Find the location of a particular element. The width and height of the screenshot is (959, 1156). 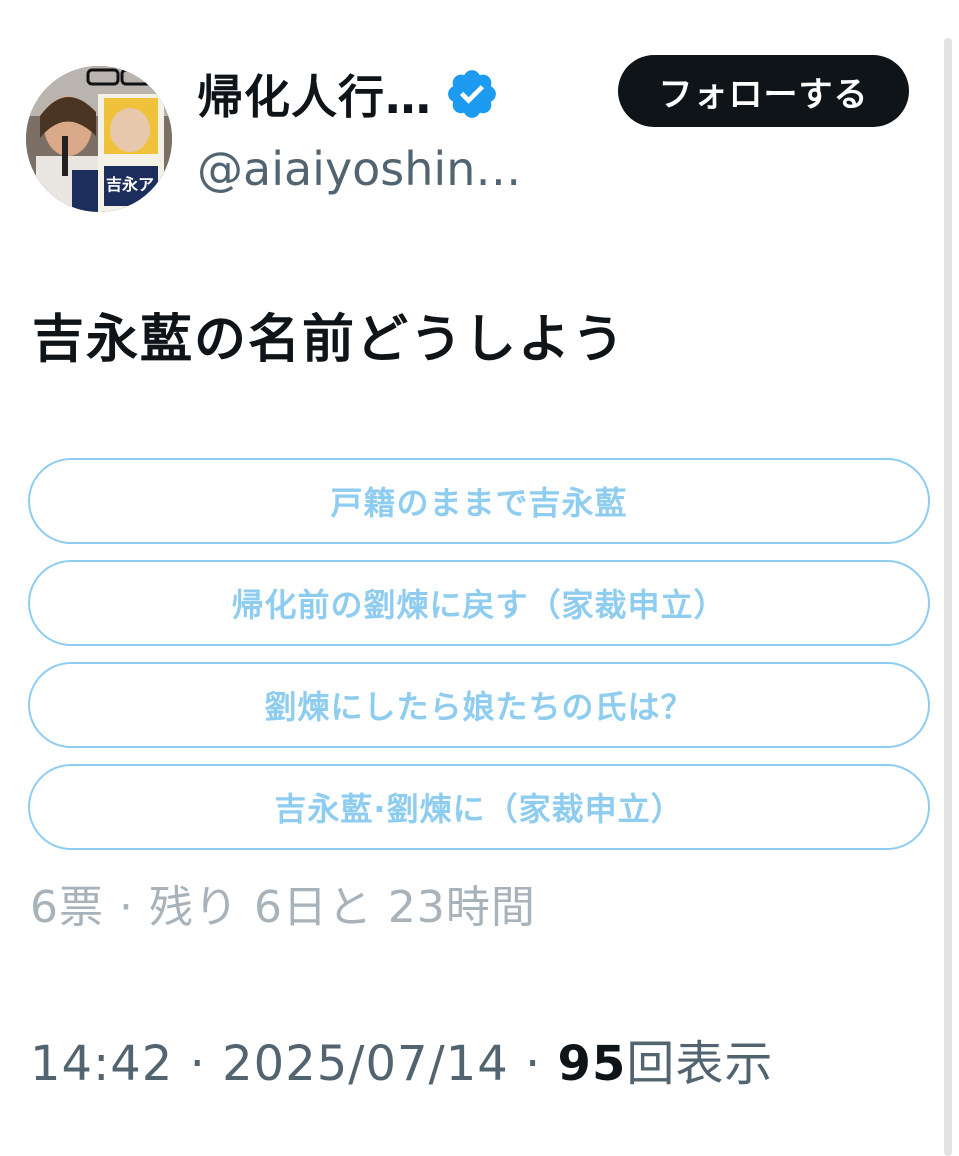

poll-option: 吉永藍·劉煉に（家裁申立） is located at coordinates (479, 807).